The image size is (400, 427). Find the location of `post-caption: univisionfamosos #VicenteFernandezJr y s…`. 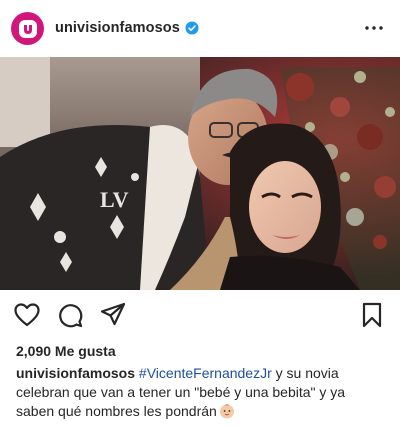

post-caption: univisionfamosos #VicenteFernandezJr y s… is located at coordinates (201, 392).